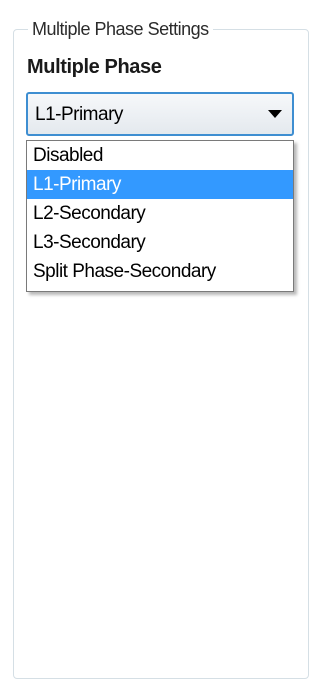 The image size is (320, 679). Describe the element at coordinates (160, 242) in the screenshot. I see `option-l3-secondary: L3-Secondary` at that location.